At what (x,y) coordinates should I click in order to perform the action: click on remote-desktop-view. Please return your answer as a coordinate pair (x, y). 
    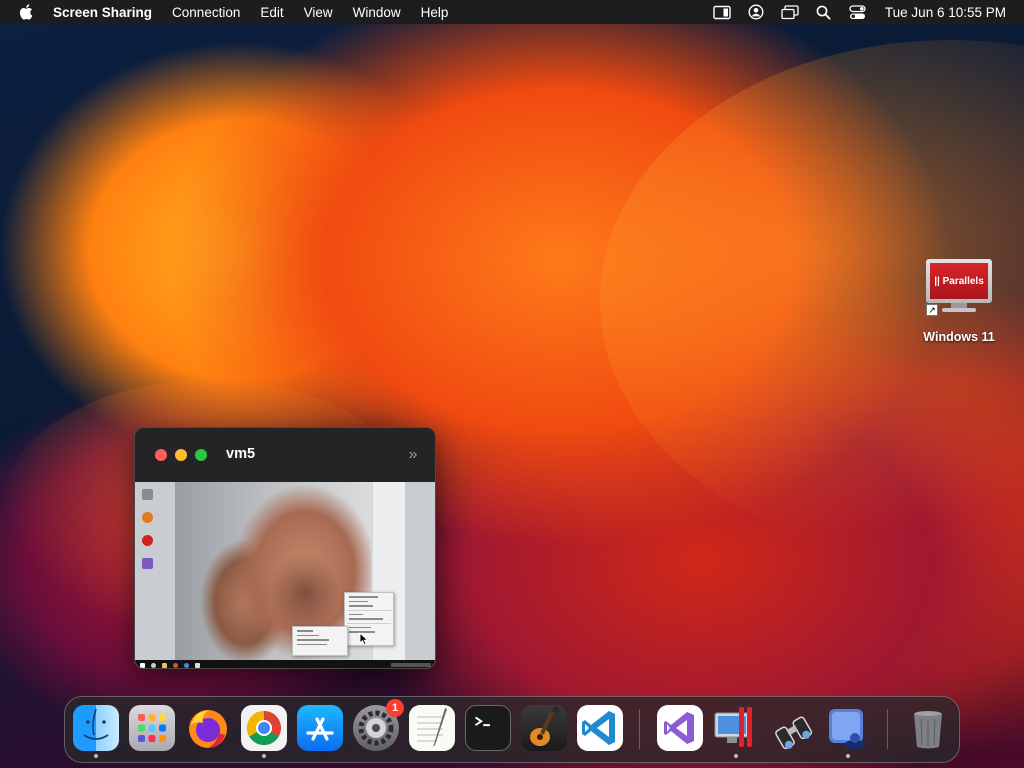
    Looking at the image, I should click on (285, 575).